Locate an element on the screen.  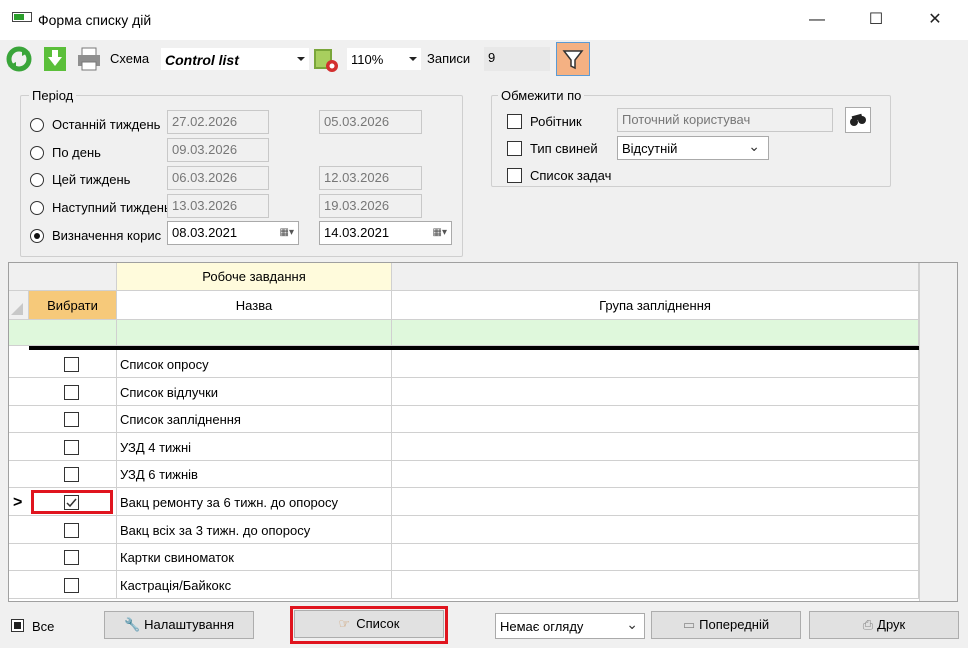
table-row: УЗД 6 тижнів is located at coordinates (464, 474).